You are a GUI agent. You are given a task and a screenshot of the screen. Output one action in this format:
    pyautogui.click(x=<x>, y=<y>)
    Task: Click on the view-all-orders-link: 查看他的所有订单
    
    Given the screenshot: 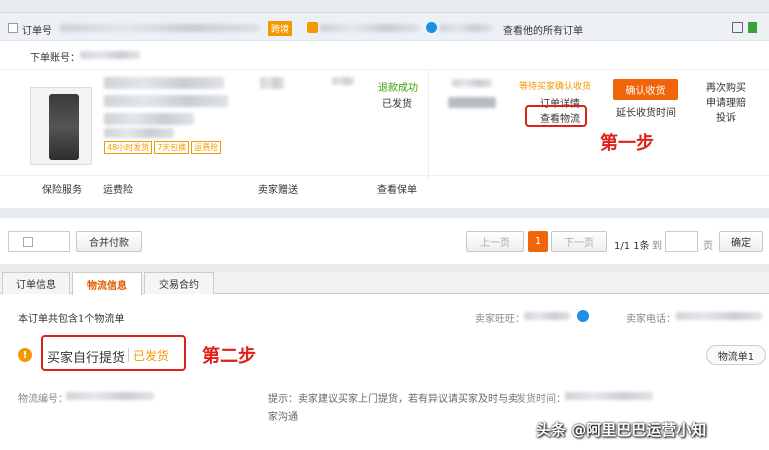 What is the action you would take?
    pyautogui.click(x=543, y=29)
    